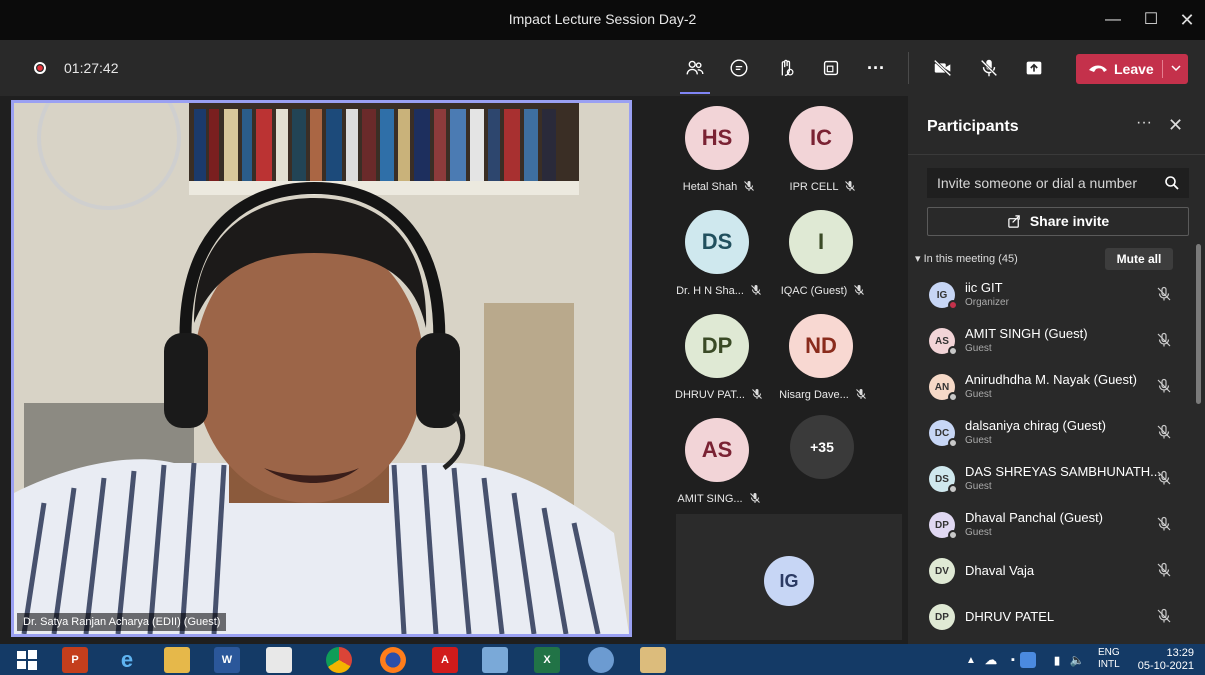 Image resolution: width=1205 pixels, height=675 pixels. I want to click on close-panel-button: ✕, so click(1175, 125).